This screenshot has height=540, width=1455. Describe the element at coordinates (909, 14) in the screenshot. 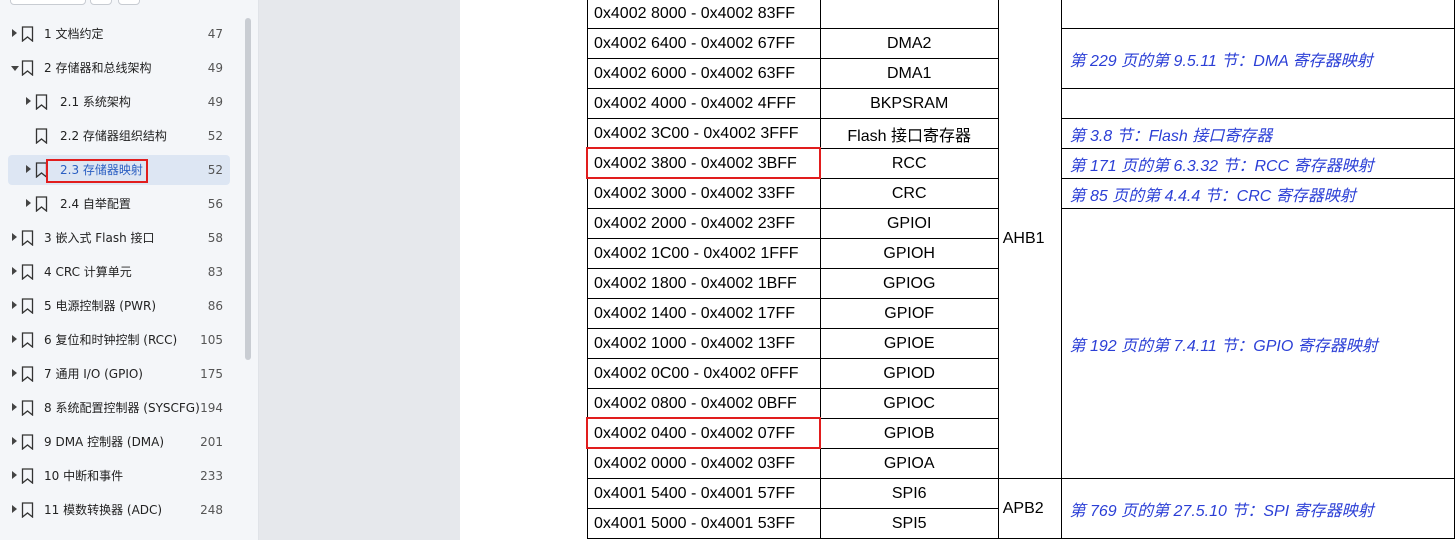

I see `peripheral-cell` at that location.